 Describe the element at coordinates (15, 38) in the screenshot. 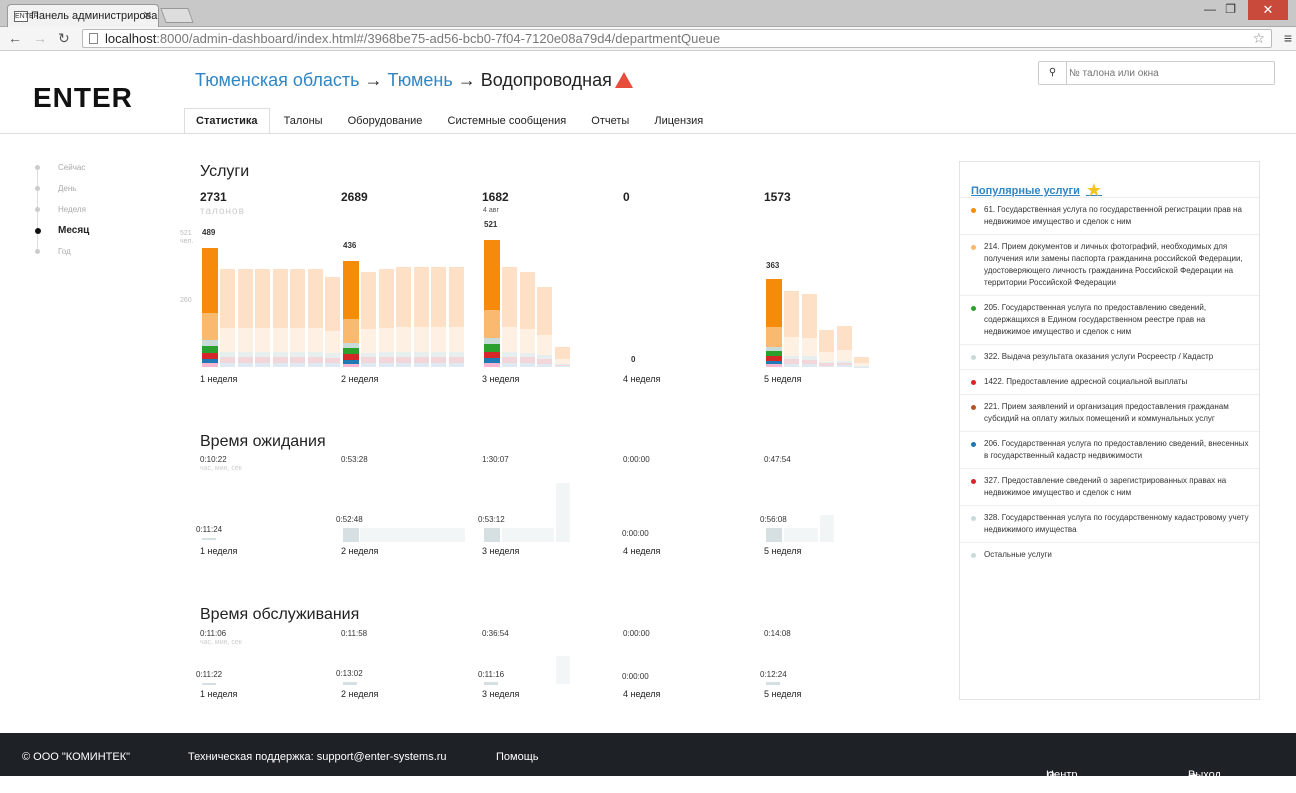

I see `back-icon: ←` at that location.